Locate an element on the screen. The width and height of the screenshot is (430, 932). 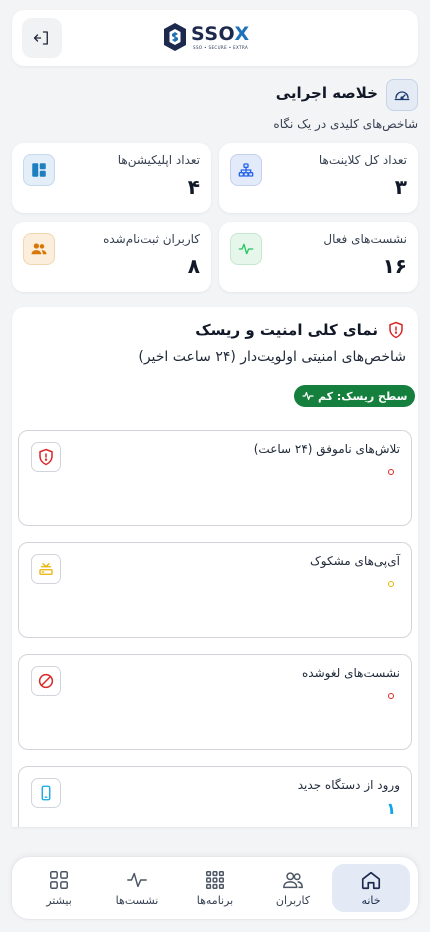
logout-button is located at coordinates (42, 38).